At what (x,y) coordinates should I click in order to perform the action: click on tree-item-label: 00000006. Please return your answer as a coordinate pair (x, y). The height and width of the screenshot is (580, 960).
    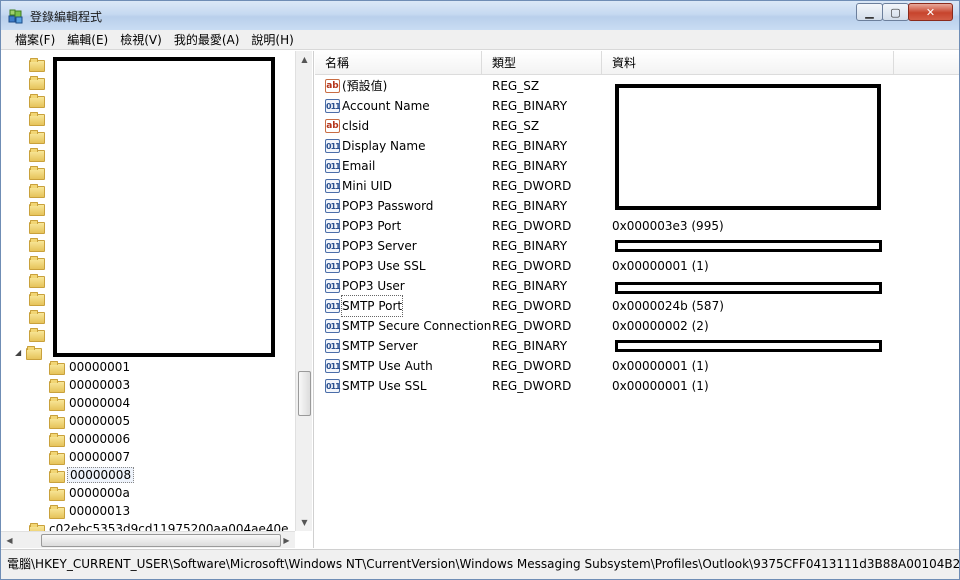
    Looking at the image, I should click on (100, 439).